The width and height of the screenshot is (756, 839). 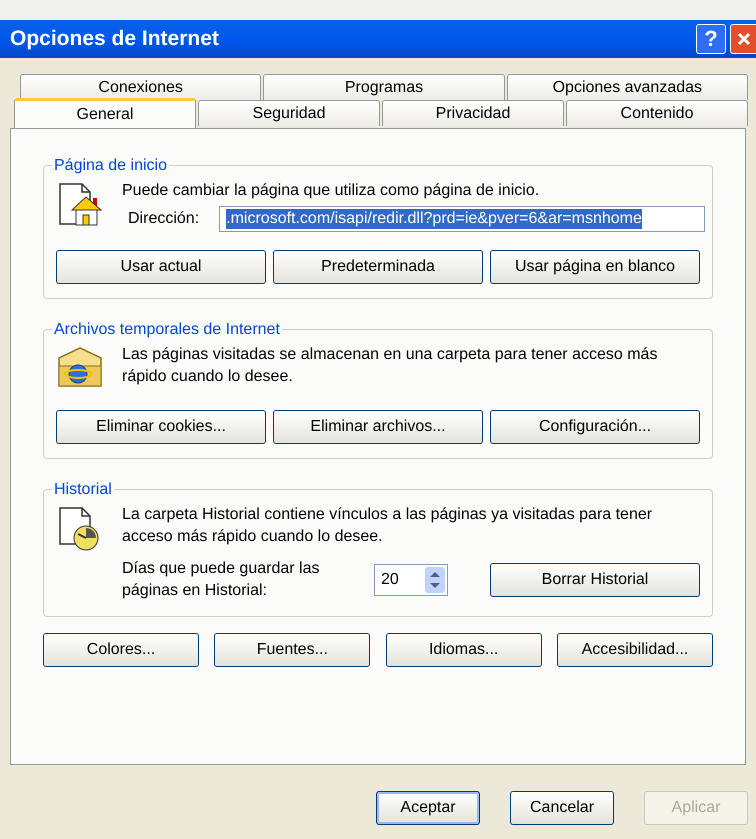 I want to click on description: La carpeta Historial contiene vínculos a las páginas ya visitadas para tener acceso más rápido cuando lo desee., so click(x=388, y=526).